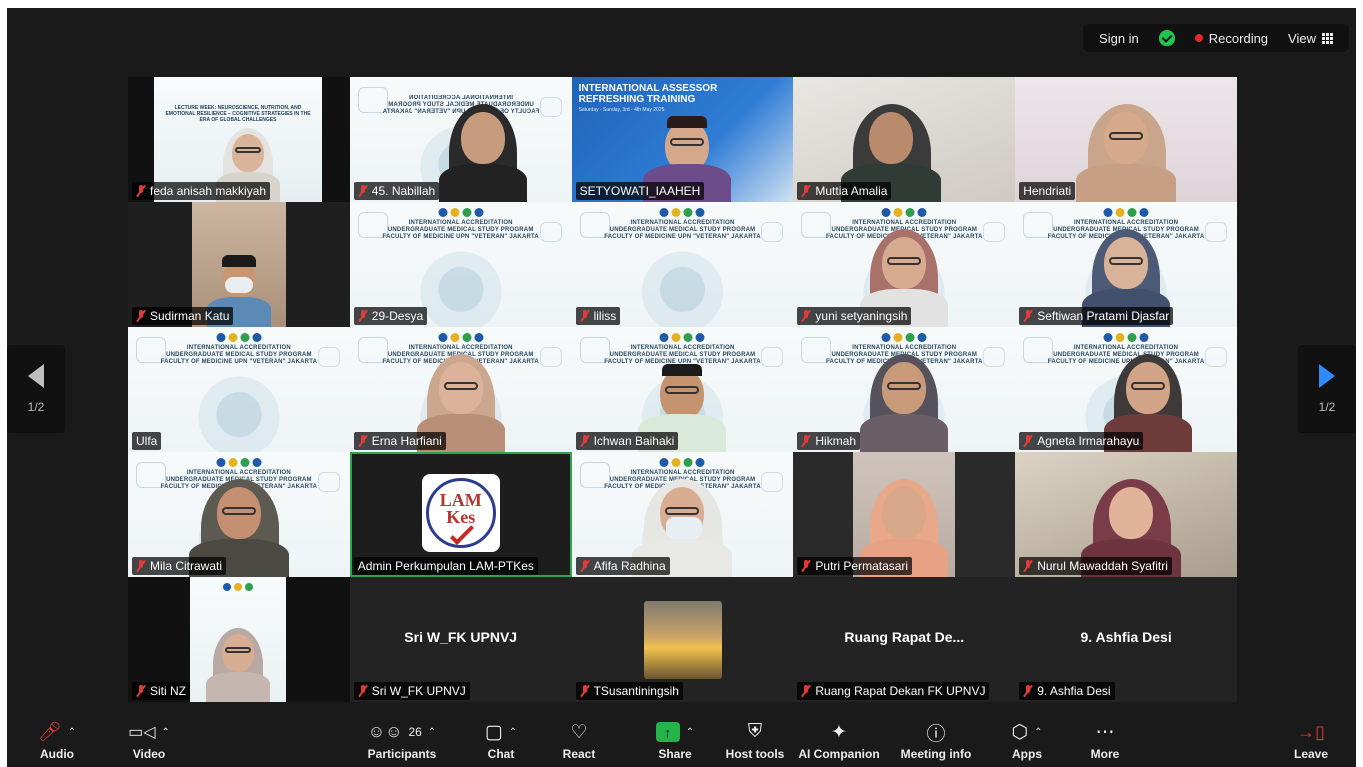 This screenshot has width=1363, height=767. What do you see at coordinates (445, 566) in the screenshot?
I see `participant-name-label: Admin Perkumpulan LAM-PTKes` at bounding box center [445, 566].